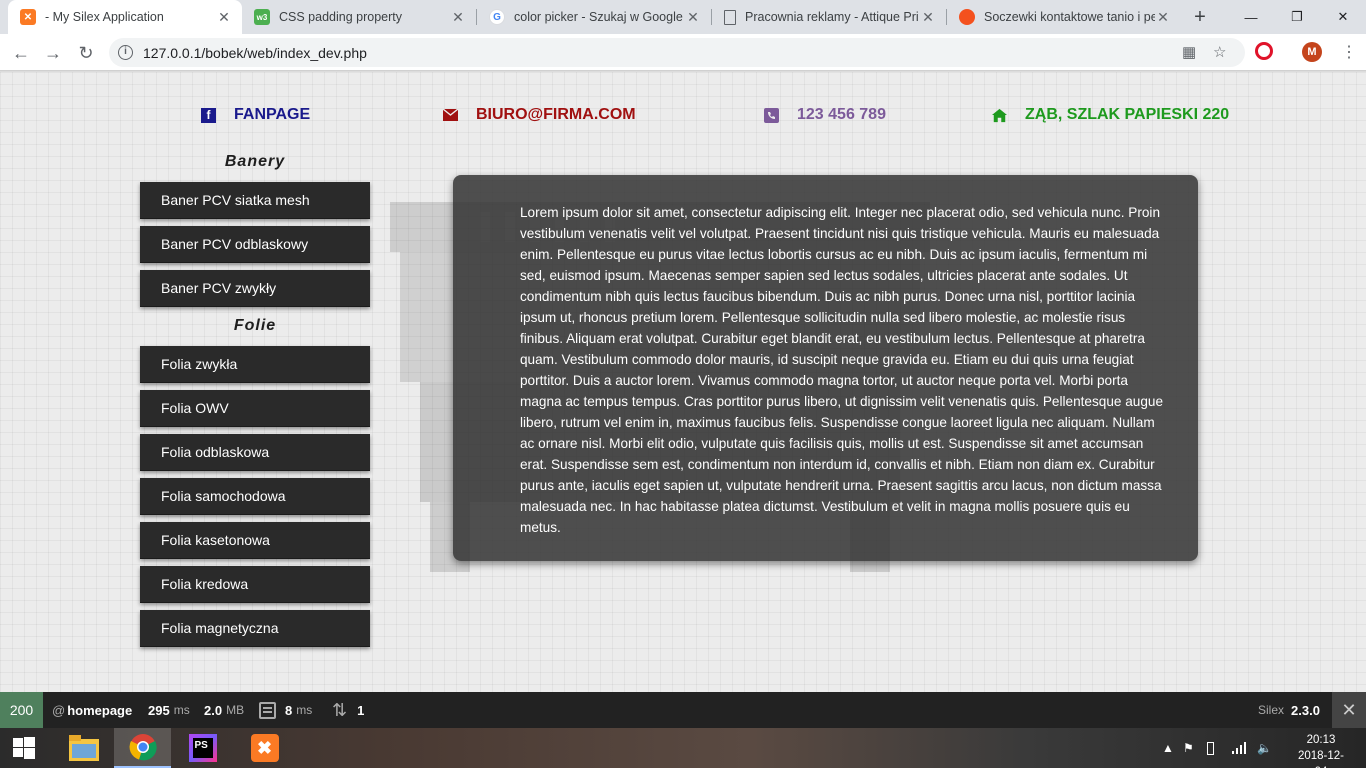 The height and width of the screenshot is (768, 1366). What do you see at coordinates (1168, 748) in the screenshot?
I see `show-hidden-icons-icon: ▲` at bounding box center [1168, 748].